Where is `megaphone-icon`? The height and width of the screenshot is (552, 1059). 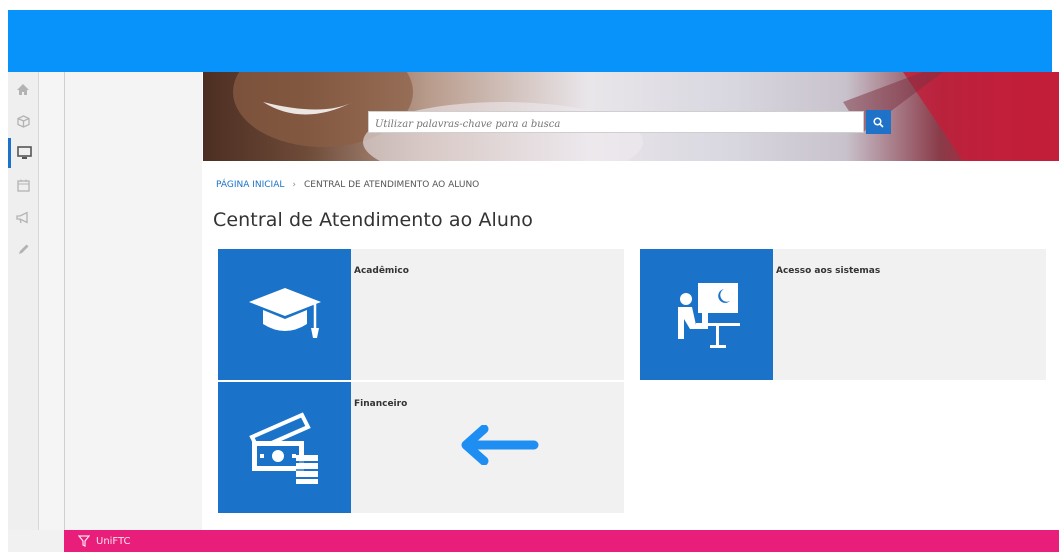
megaphone-icon is located at coordinates (22, 217).